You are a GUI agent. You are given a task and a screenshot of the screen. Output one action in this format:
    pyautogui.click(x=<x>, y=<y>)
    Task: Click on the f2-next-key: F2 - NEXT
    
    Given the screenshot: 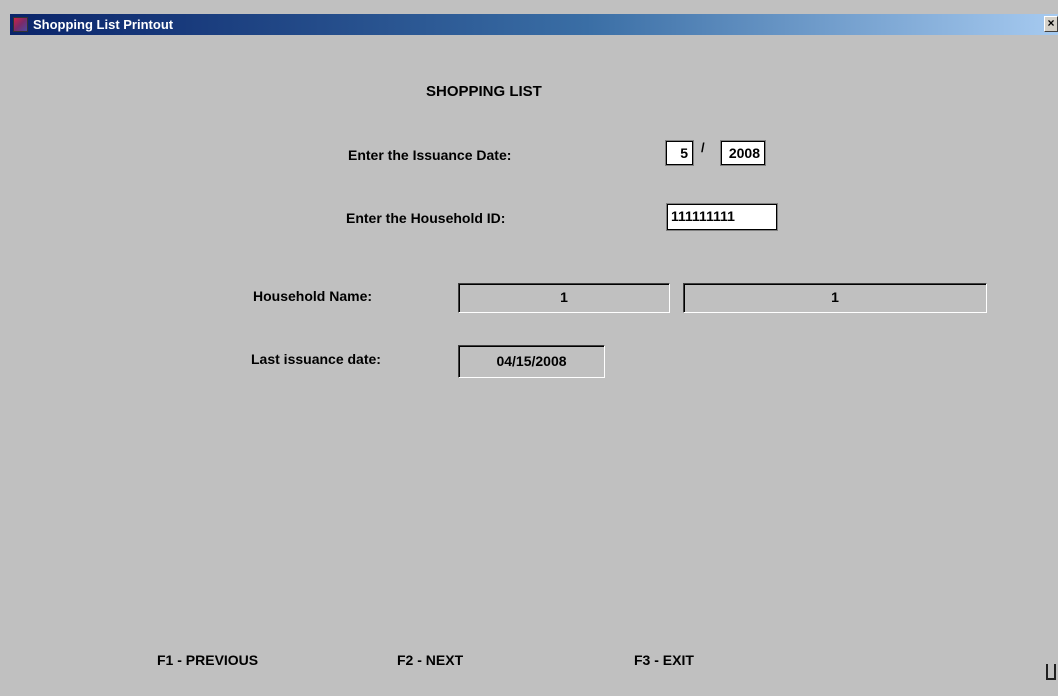 What is the action you would take?
    pyautogui.click(x=430, y=660)
    